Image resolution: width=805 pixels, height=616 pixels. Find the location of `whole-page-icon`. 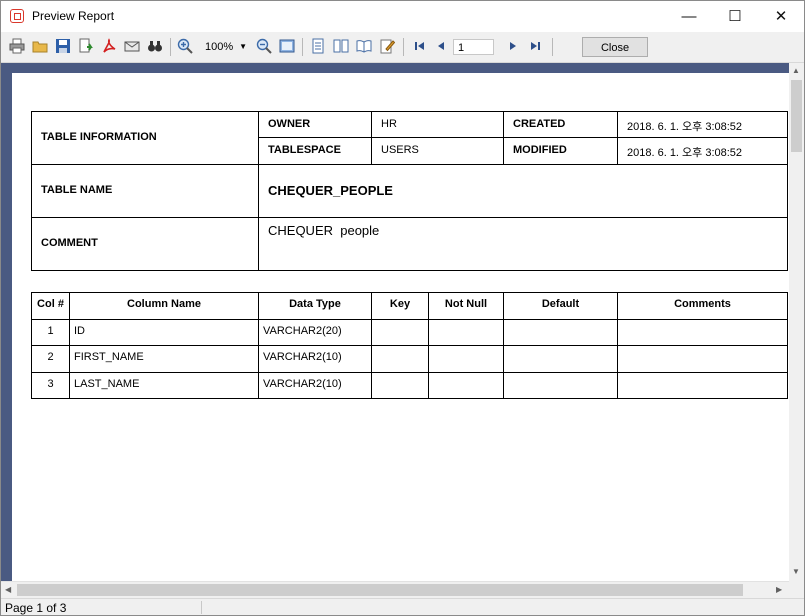

whole-page-icon is located at coordinates (287, 47).